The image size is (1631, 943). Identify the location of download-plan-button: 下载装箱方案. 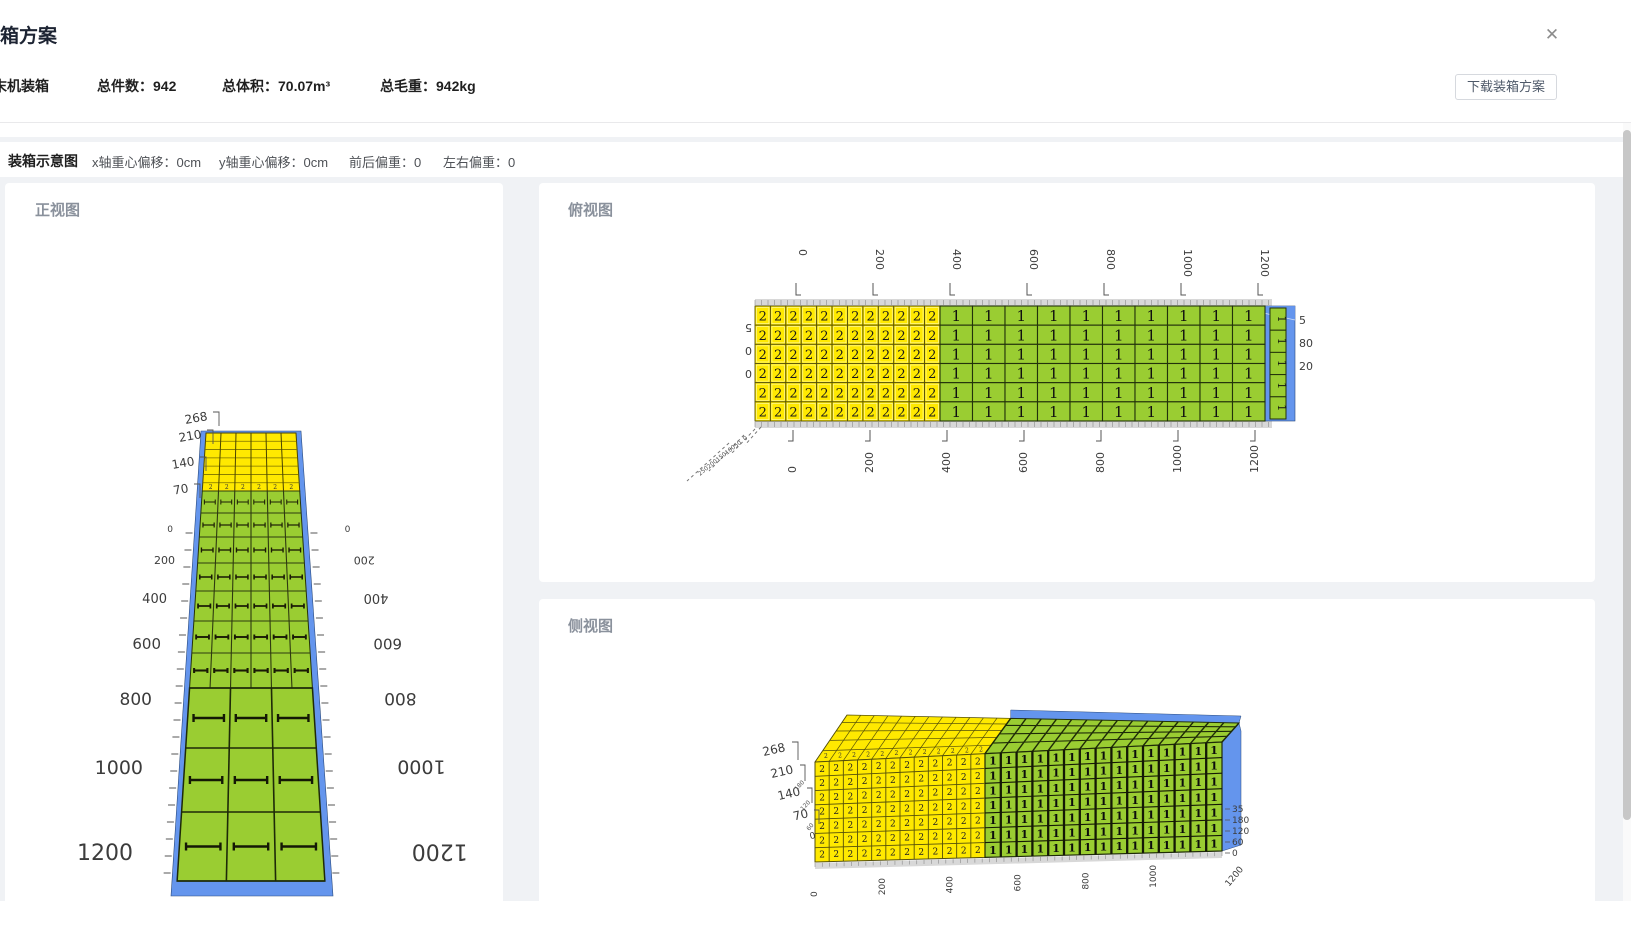
(1505, 87).